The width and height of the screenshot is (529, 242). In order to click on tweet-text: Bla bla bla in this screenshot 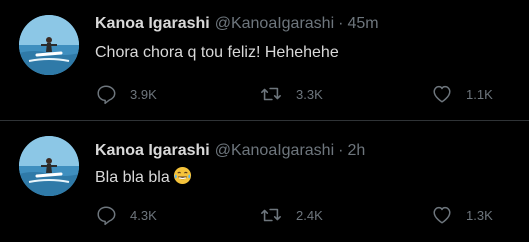, I will do `click(143, 179)`.